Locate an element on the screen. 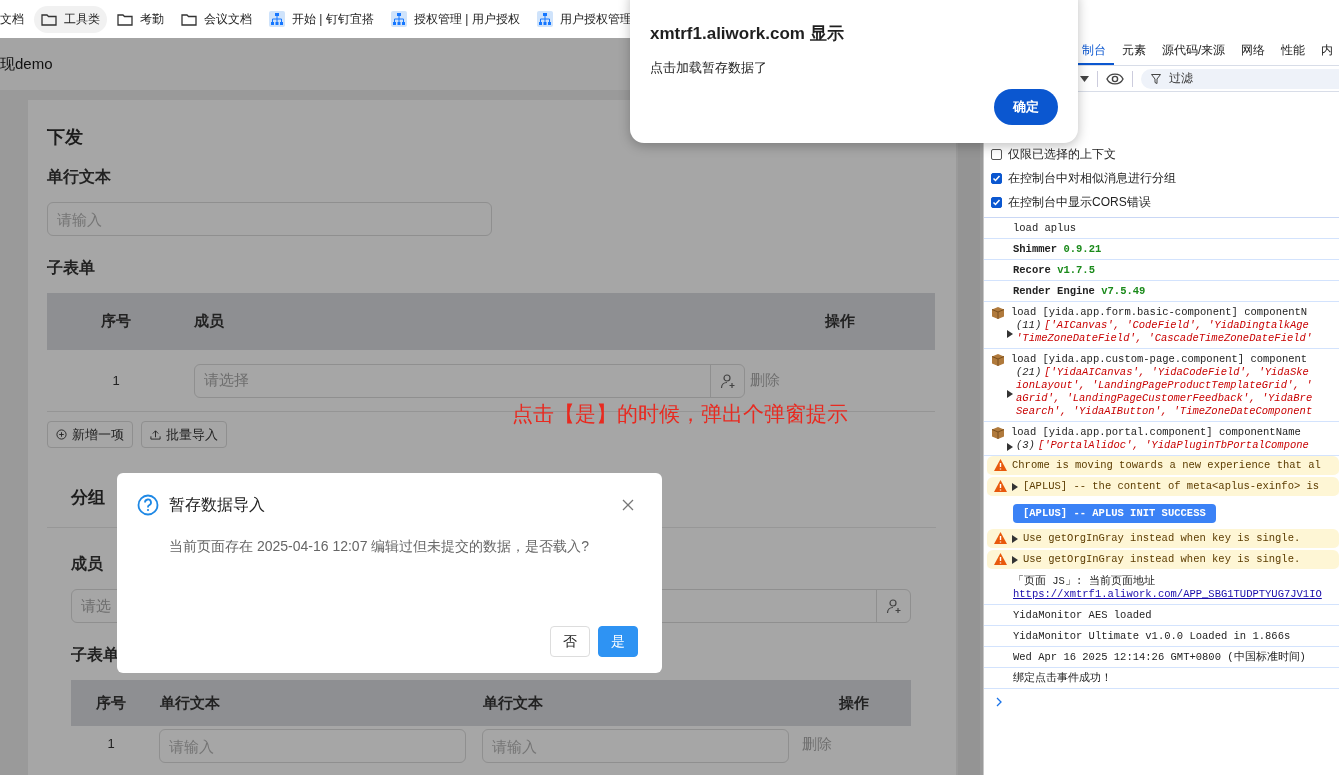  bookmark-item: 会议文档 is located at coordinates (216, 19).